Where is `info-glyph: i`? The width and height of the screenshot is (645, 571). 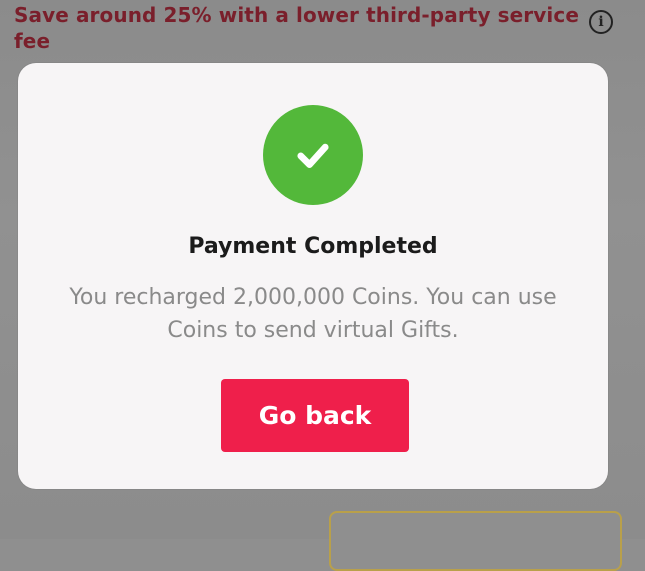 info-glyph: i is located at coordinates (601, 22).